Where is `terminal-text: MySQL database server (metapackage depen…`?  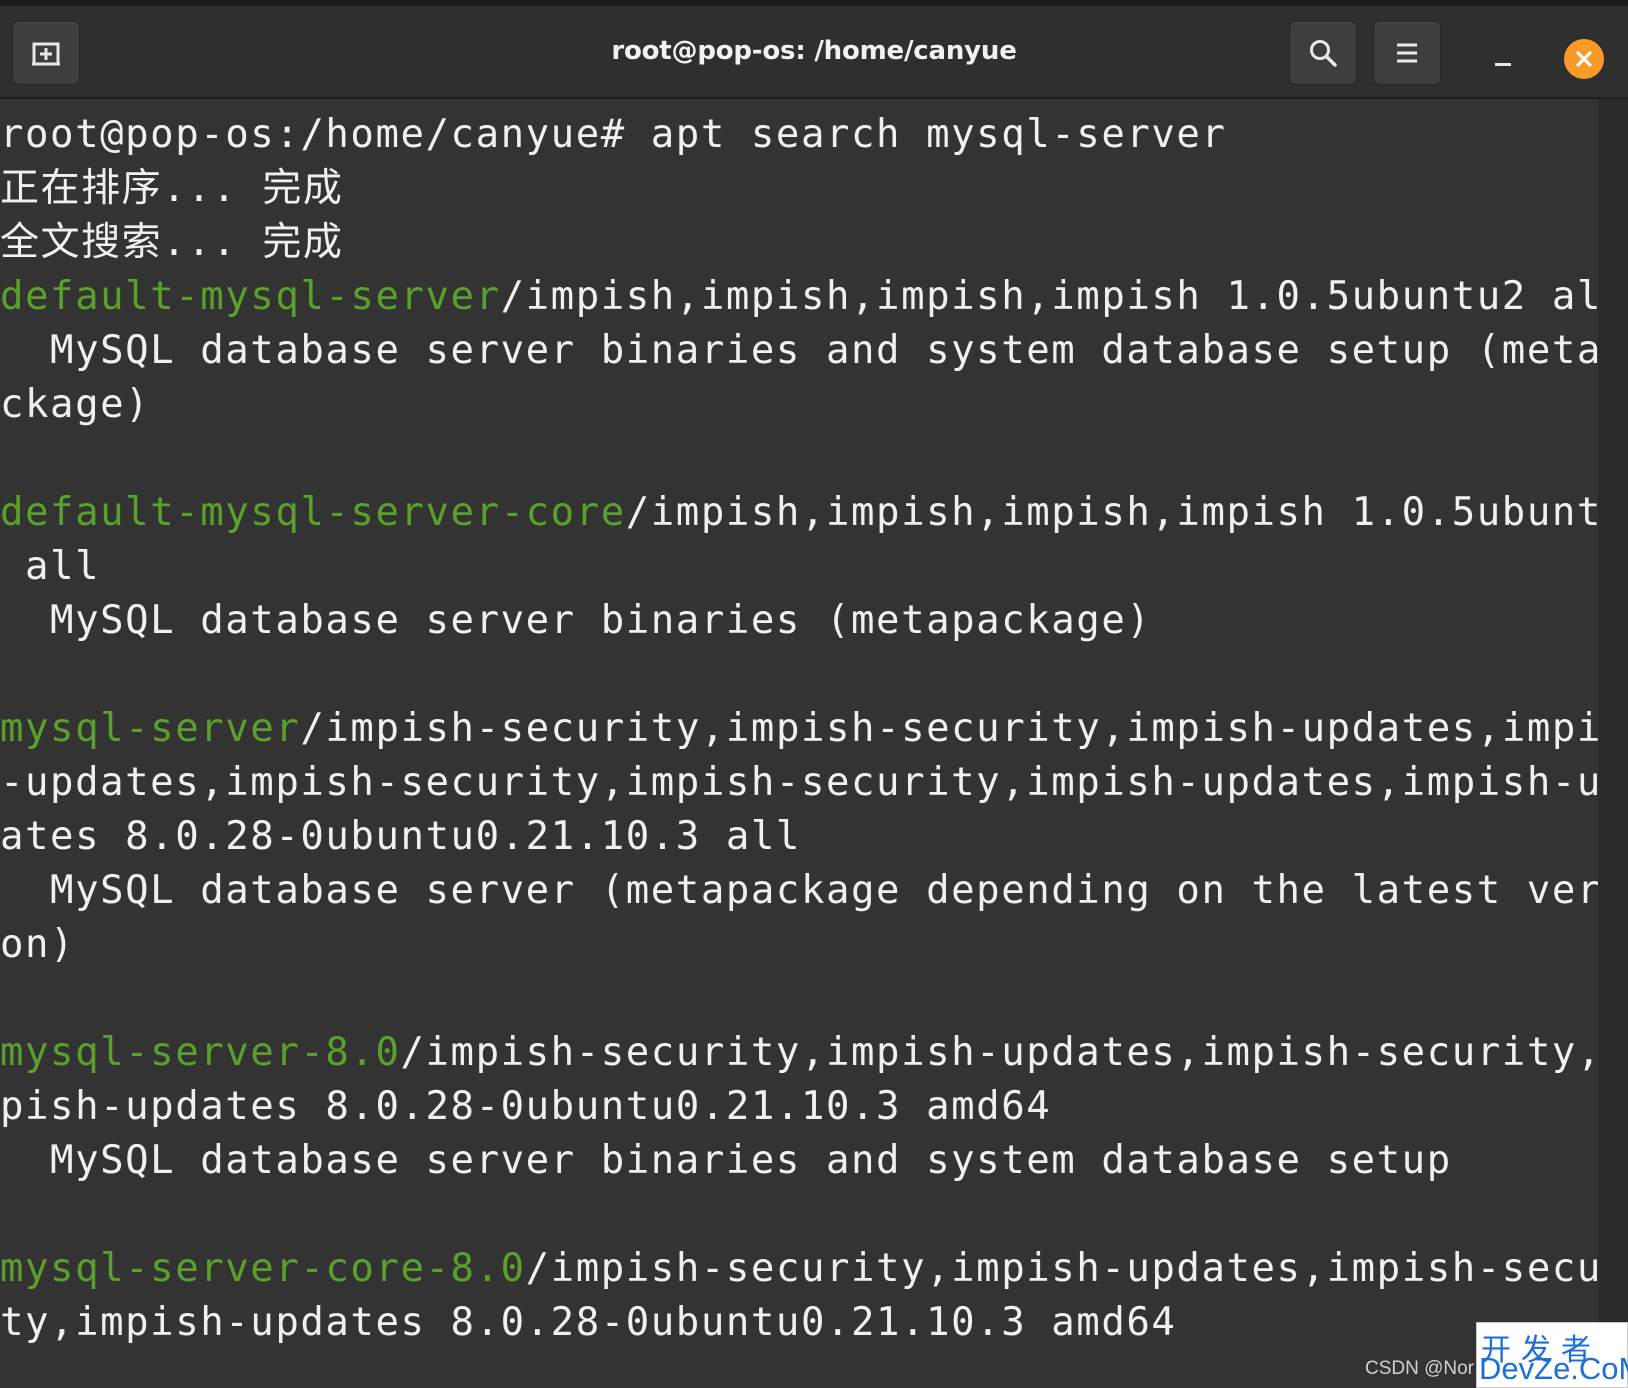
terminal-text: MySQL database server (metapackage depen… is located at coordinates (799, 890).